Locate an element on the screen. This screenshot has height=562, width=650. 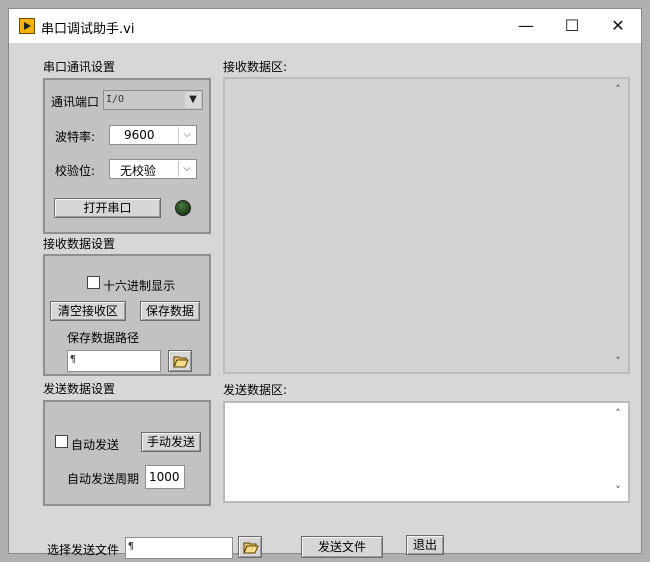
send-period-value: 1000 is located at coordinates (164, 477).